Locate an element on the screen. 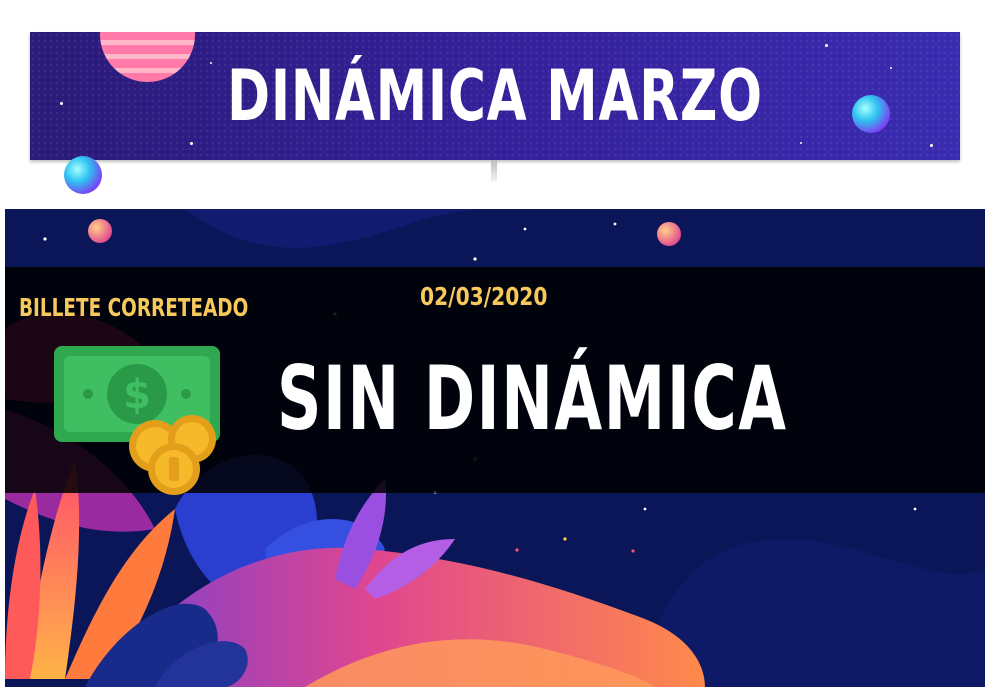 This screenshot has height=699, width=990. banner-title: DINÁMICA MARZO is located at coordinates (495, 96).